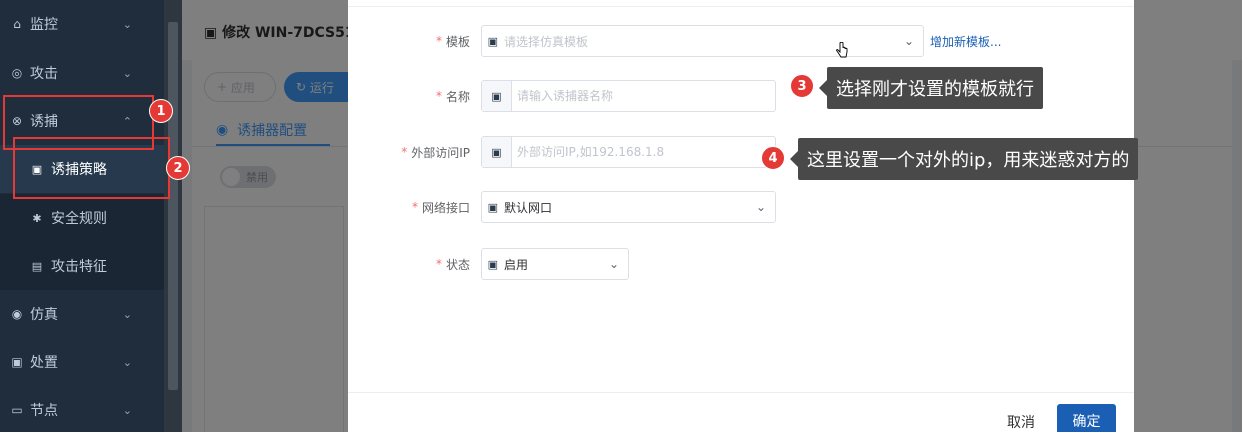  What do you see at coordinates (741, 6) in the screenshot?
I see `dialog-header-divider` at bounding box center [741, 6].